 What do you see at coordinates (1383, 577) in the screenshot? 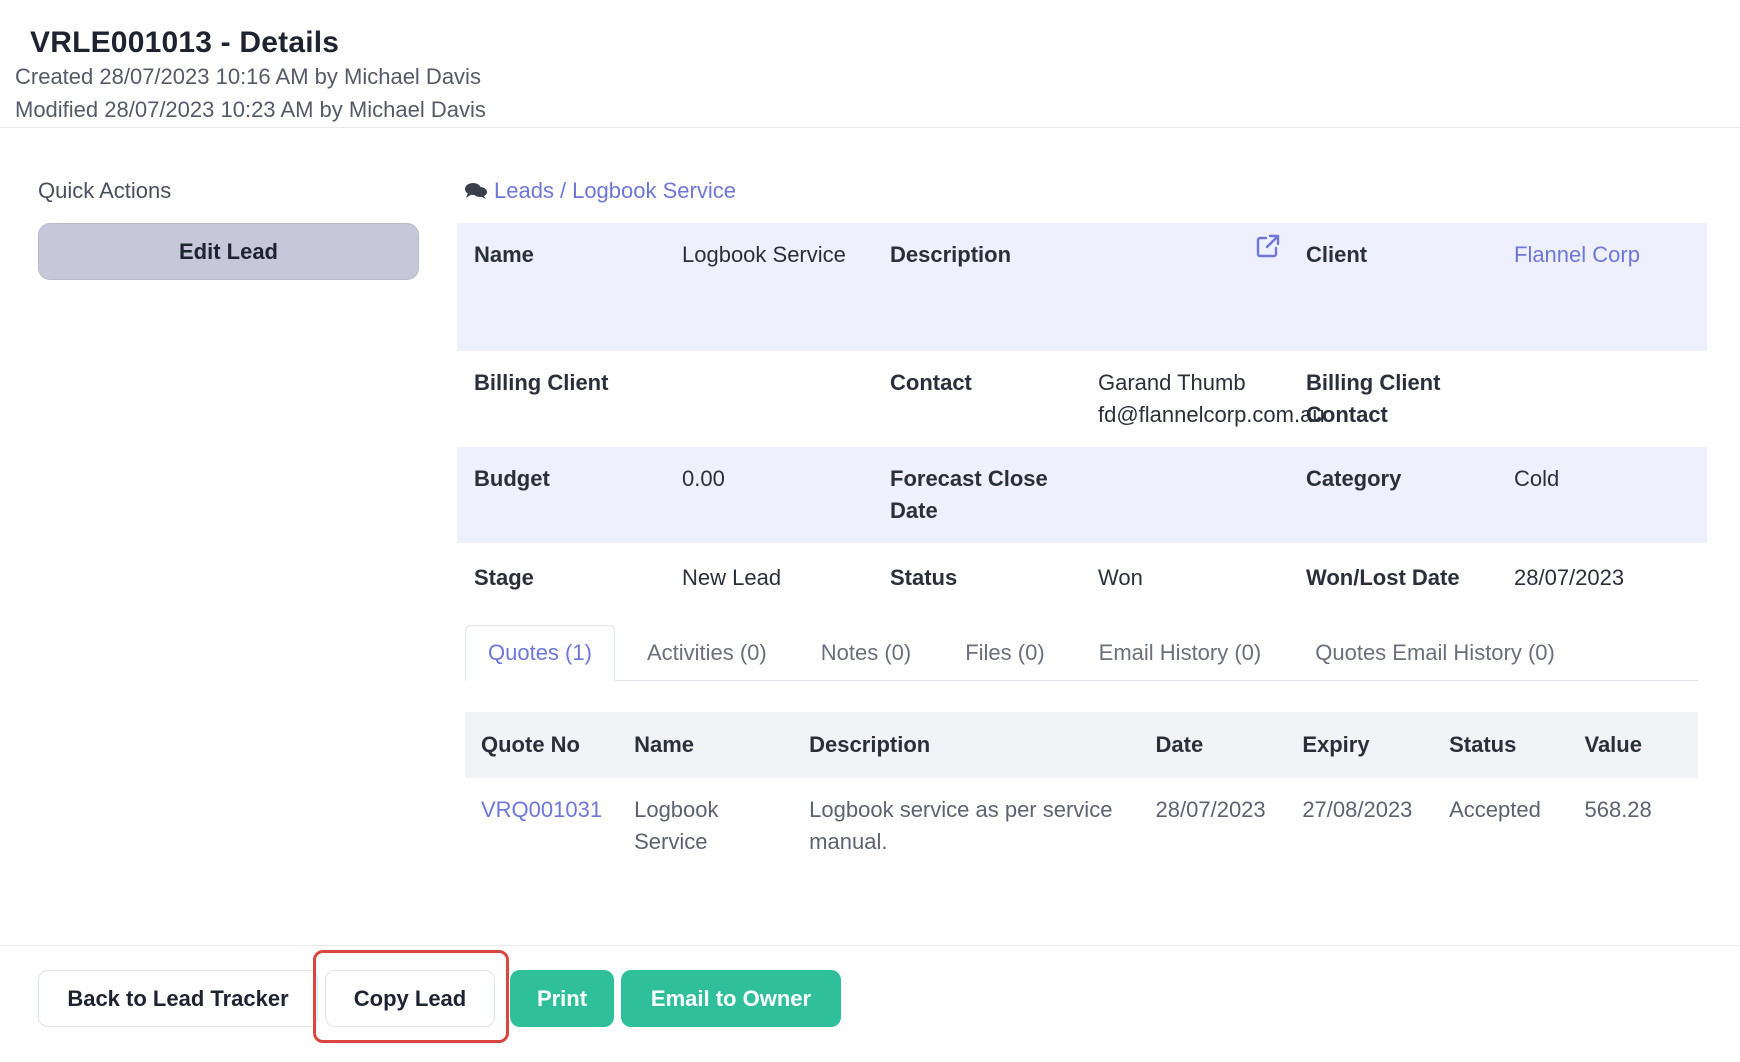
I see `won-lost-date-label: Won/Lost Date` at bounding box center [1383, 577].